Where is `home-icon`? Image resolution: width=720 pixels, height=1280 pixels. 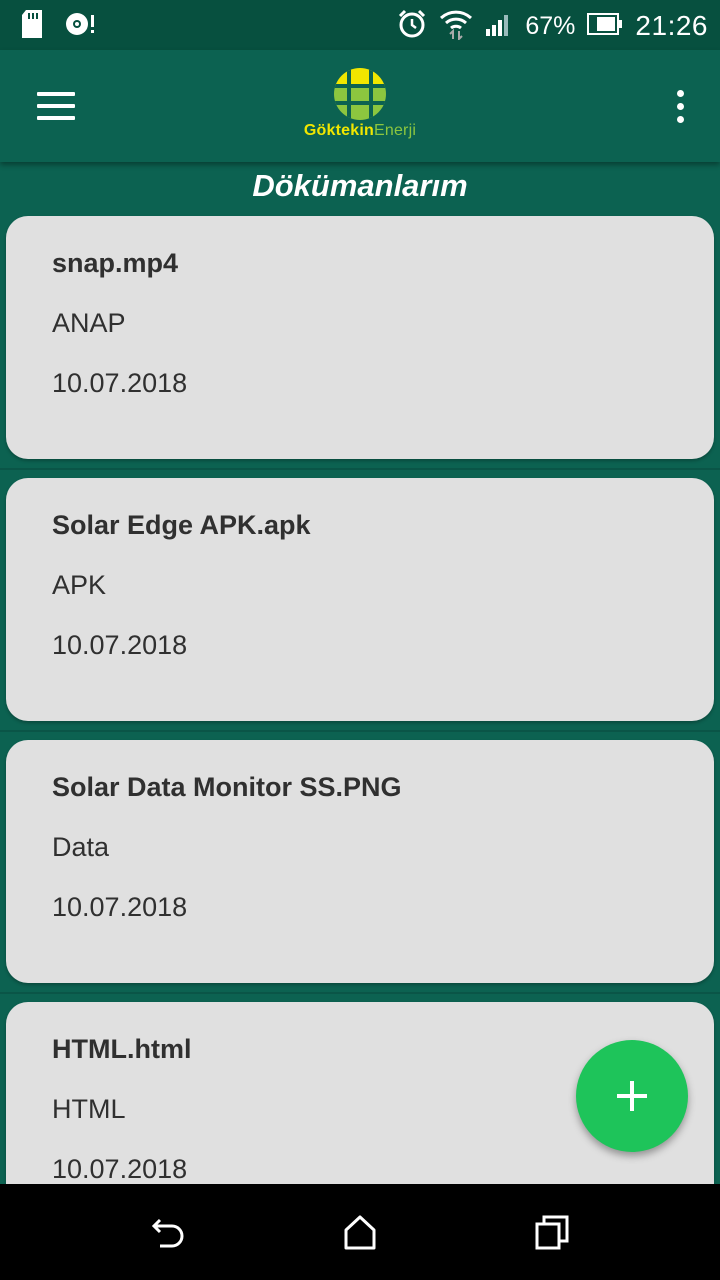 home-icon is located at coordinates (360, 1232).